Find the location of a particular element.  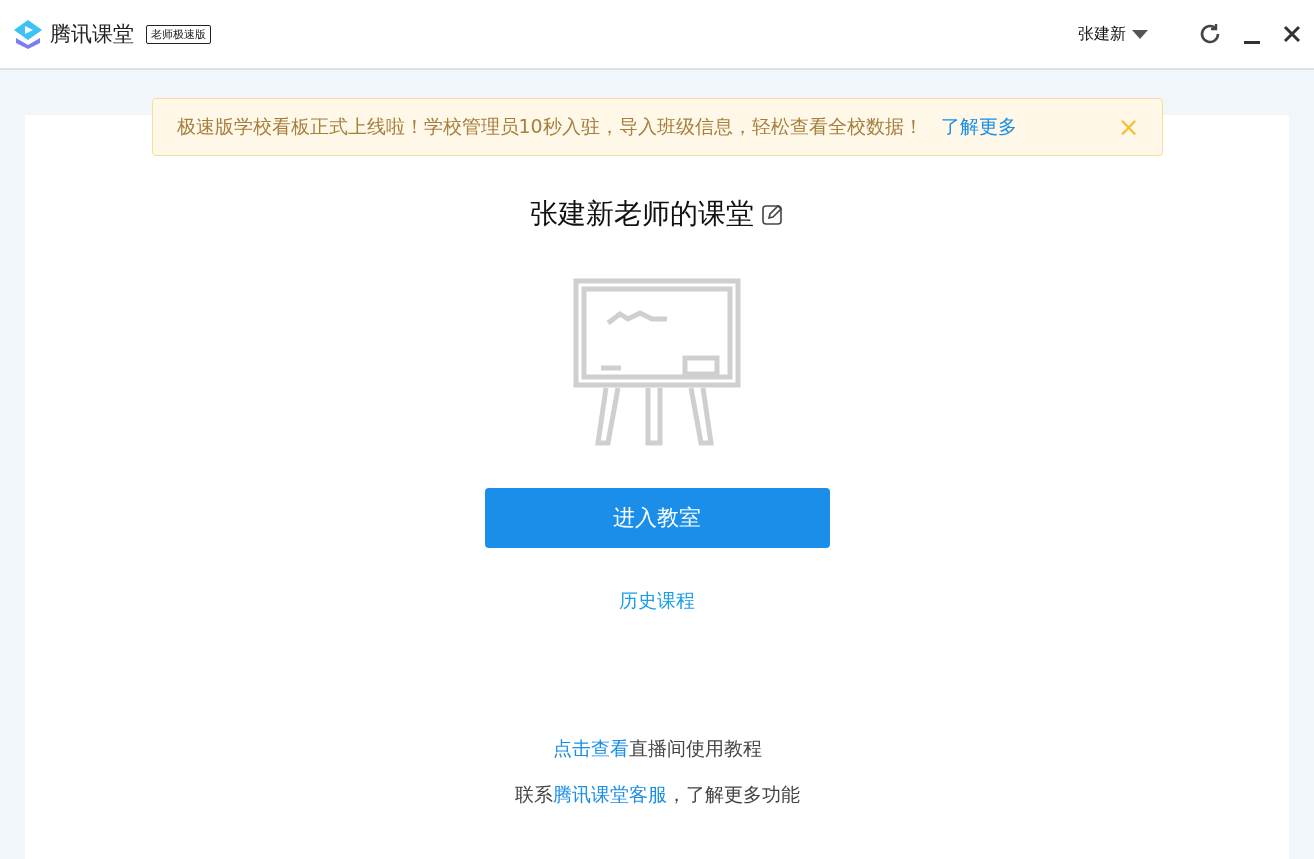

help-text: 联系腾讯课堂客服，了解更多功能 is located at coordinates (657, 794).